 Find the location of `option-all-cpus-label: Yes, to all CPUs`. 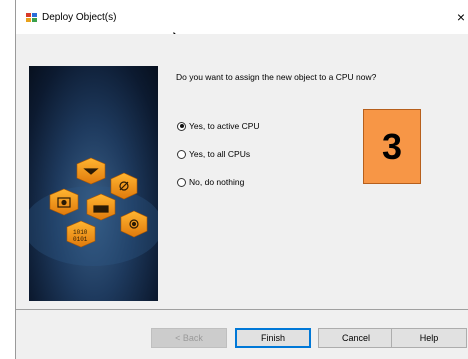

option-all-cpus-label: Yes, to all CPUs is located at coordinates (220, 154).